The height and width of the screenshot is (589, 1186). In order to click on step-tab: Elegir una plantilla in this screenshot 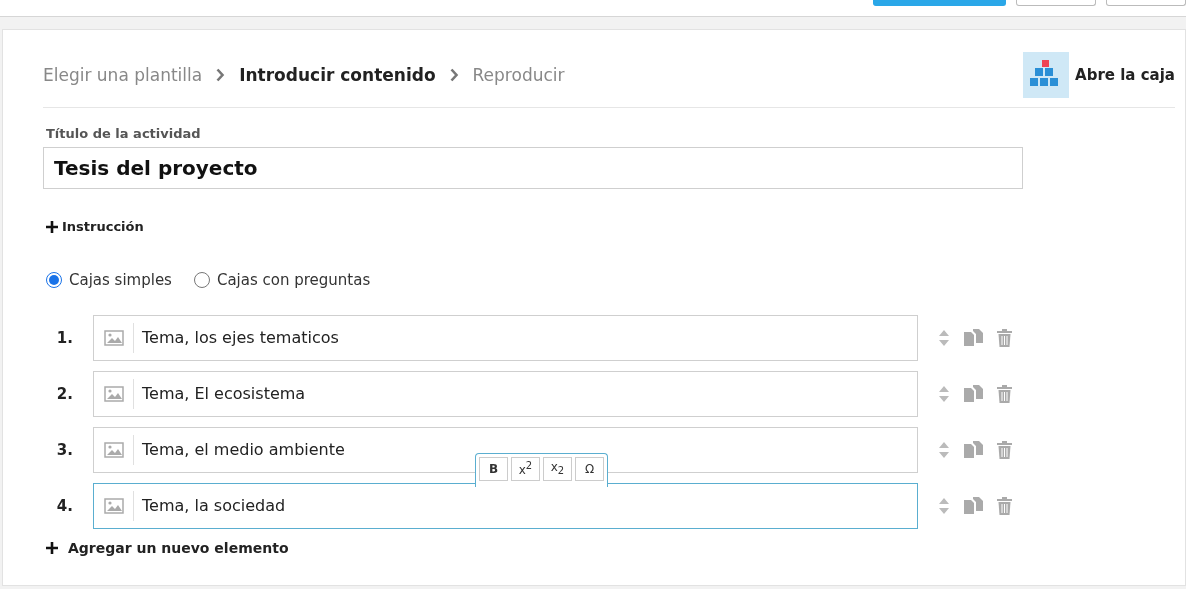, I will do `click(123, 74)`.